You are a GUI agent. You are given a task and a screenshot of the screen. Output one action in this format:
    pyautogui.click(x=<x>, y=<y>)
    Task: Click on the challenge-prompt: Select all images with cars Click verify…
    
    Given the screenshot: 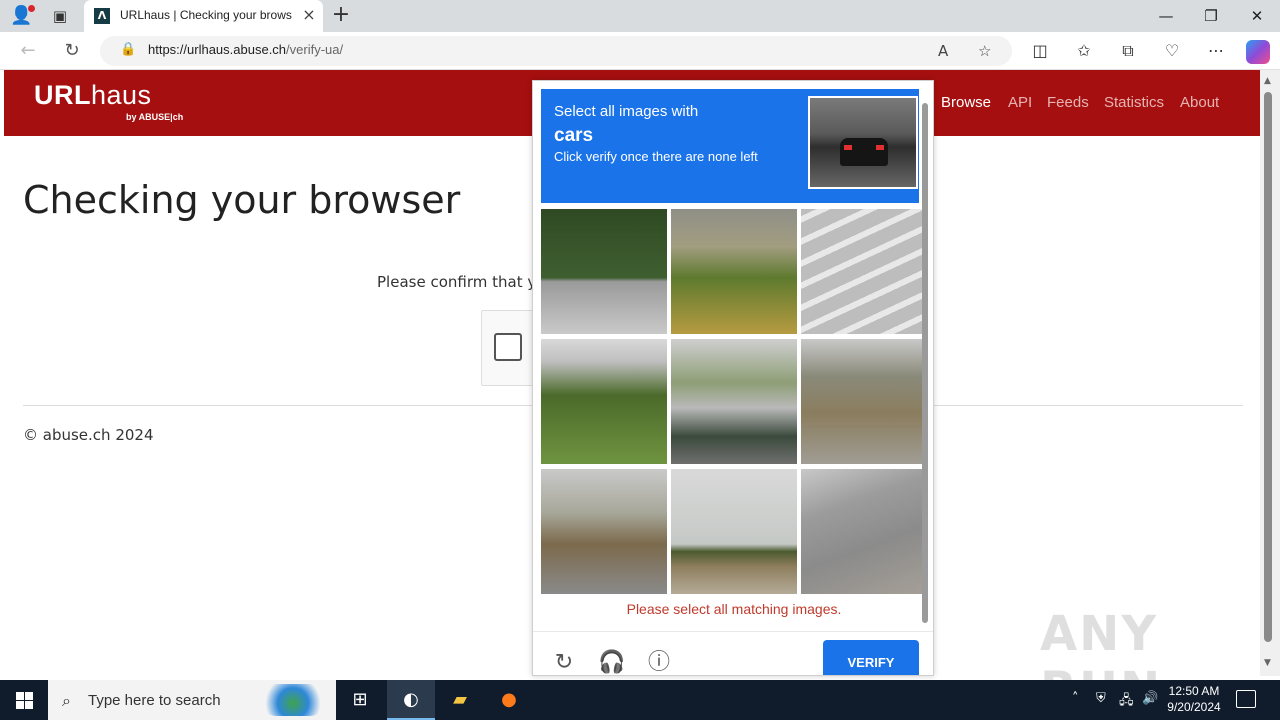 What is the action you would take?
    pyautogui.click(x=730, y=146)
    